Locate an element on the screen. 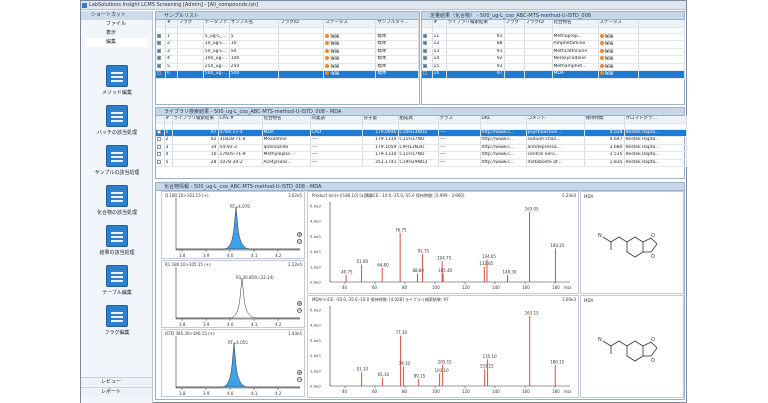  sample-row: 2 10_ug-L... 10 保留 標準 is located at coordinates (287, 44).